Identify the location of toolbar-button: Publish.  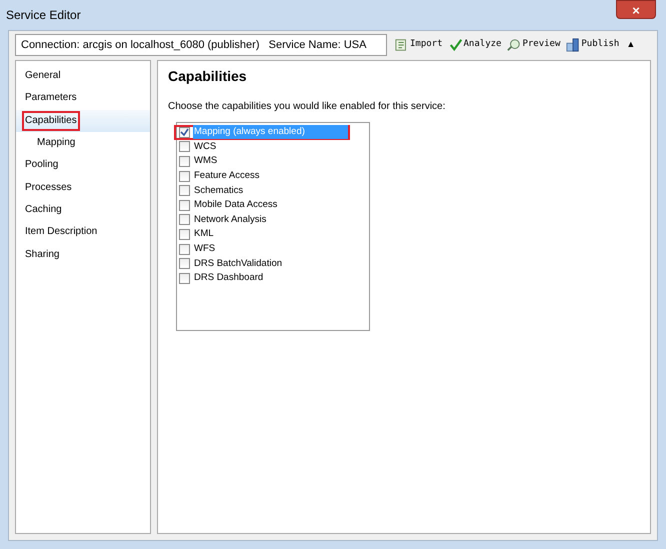
(593, 44).